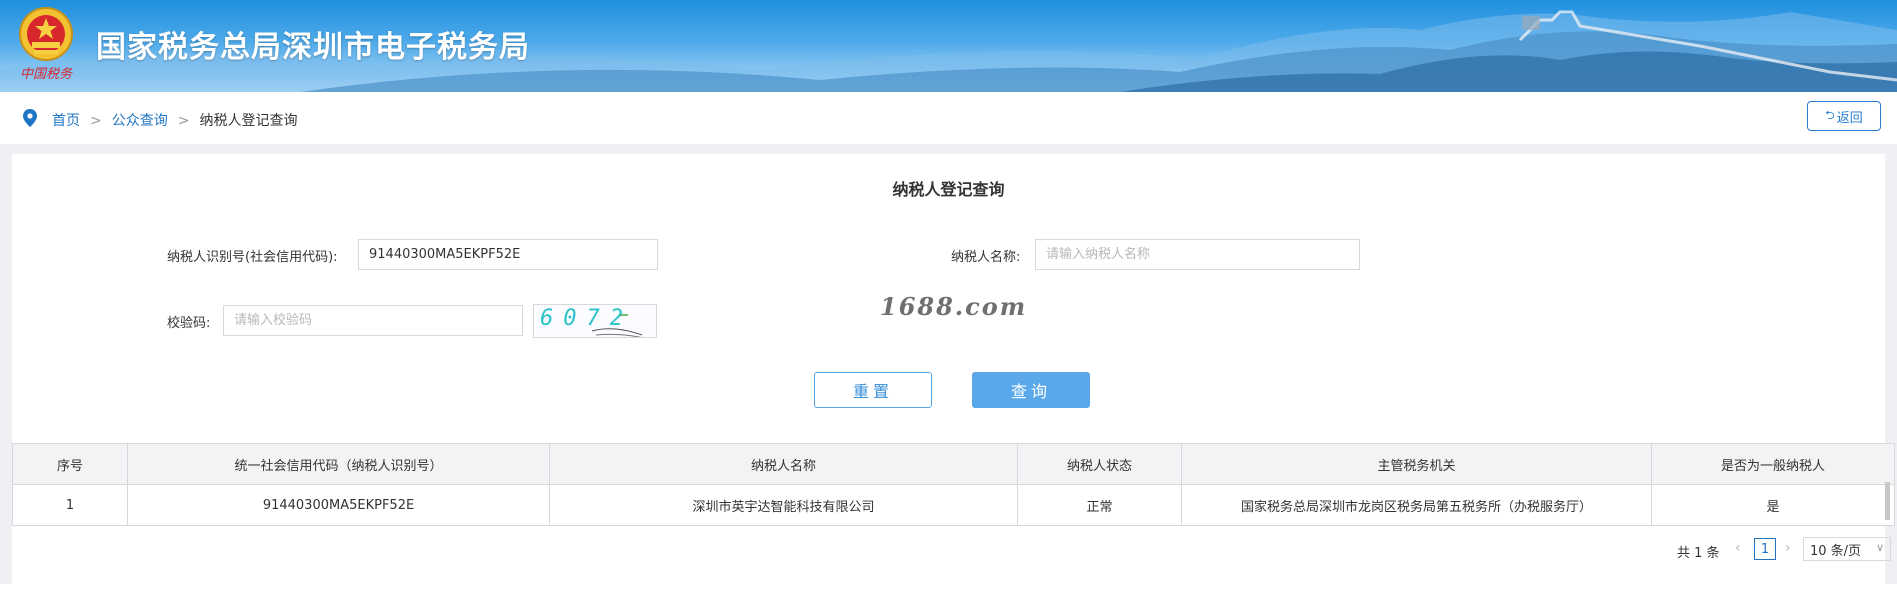  Describe the element at coordinates (189, 323) in the screenshot. I see `captcha-label: 校验码:` at that location.